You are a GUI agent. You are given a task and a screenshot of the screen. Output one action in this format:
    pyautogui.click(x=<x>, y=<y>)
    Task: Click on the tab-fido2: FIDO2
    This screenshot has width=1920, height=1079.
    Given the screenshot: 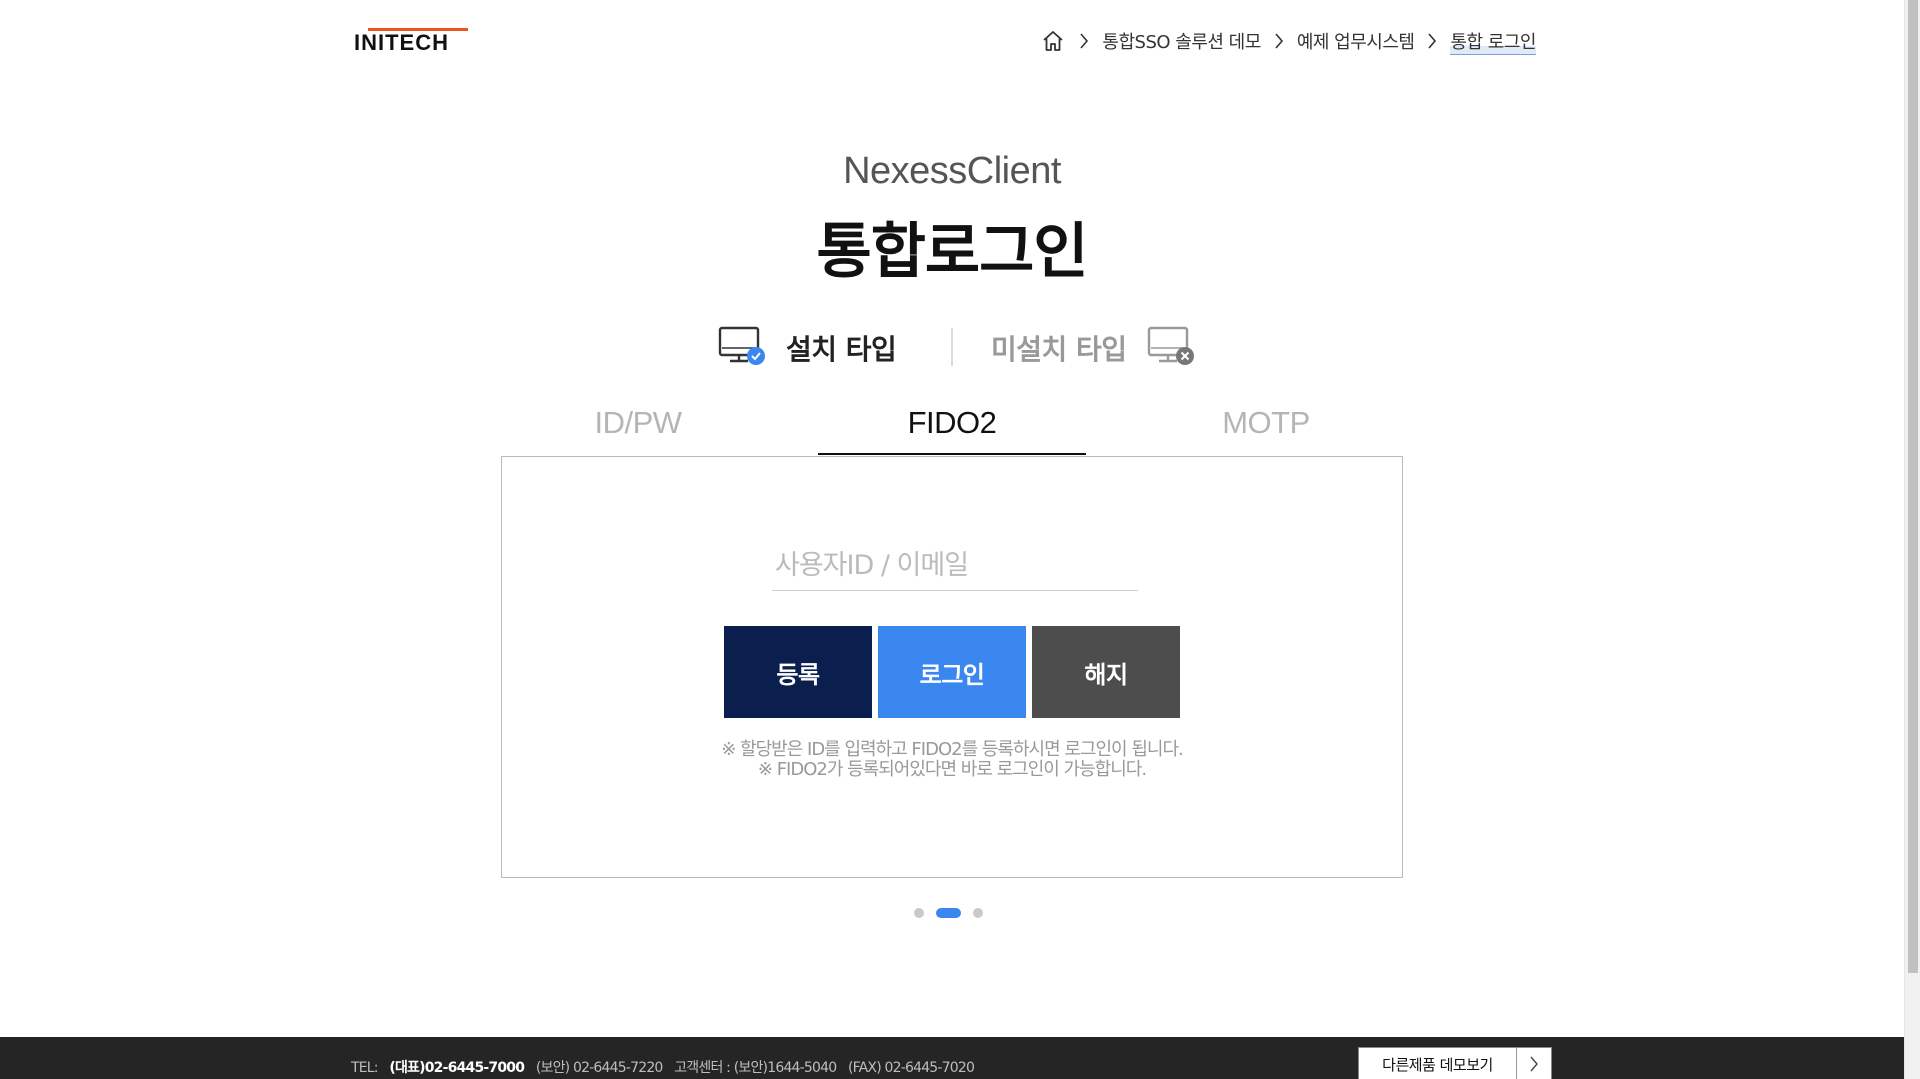 What is the action you would take?
    pyautogui.click(x=952, y=425)
    